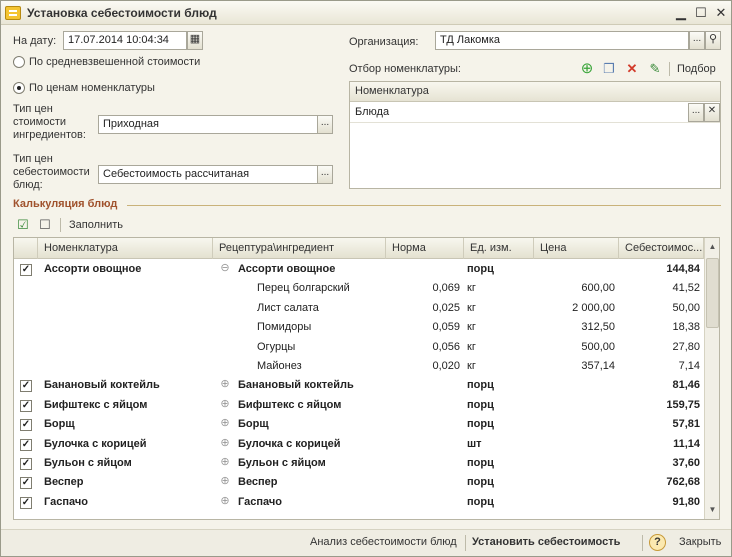  Describe the element at coordinates (609, 69) in the screenshot. I see `copy-icon: ❐` at that location.